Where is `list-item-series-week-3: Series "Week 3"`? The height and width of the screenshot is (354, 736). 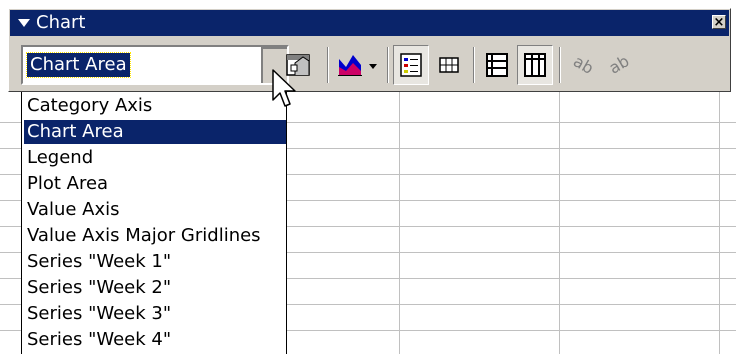 list-item-series-week-3: Series "Week 3" is located at coordinates (155, 314).